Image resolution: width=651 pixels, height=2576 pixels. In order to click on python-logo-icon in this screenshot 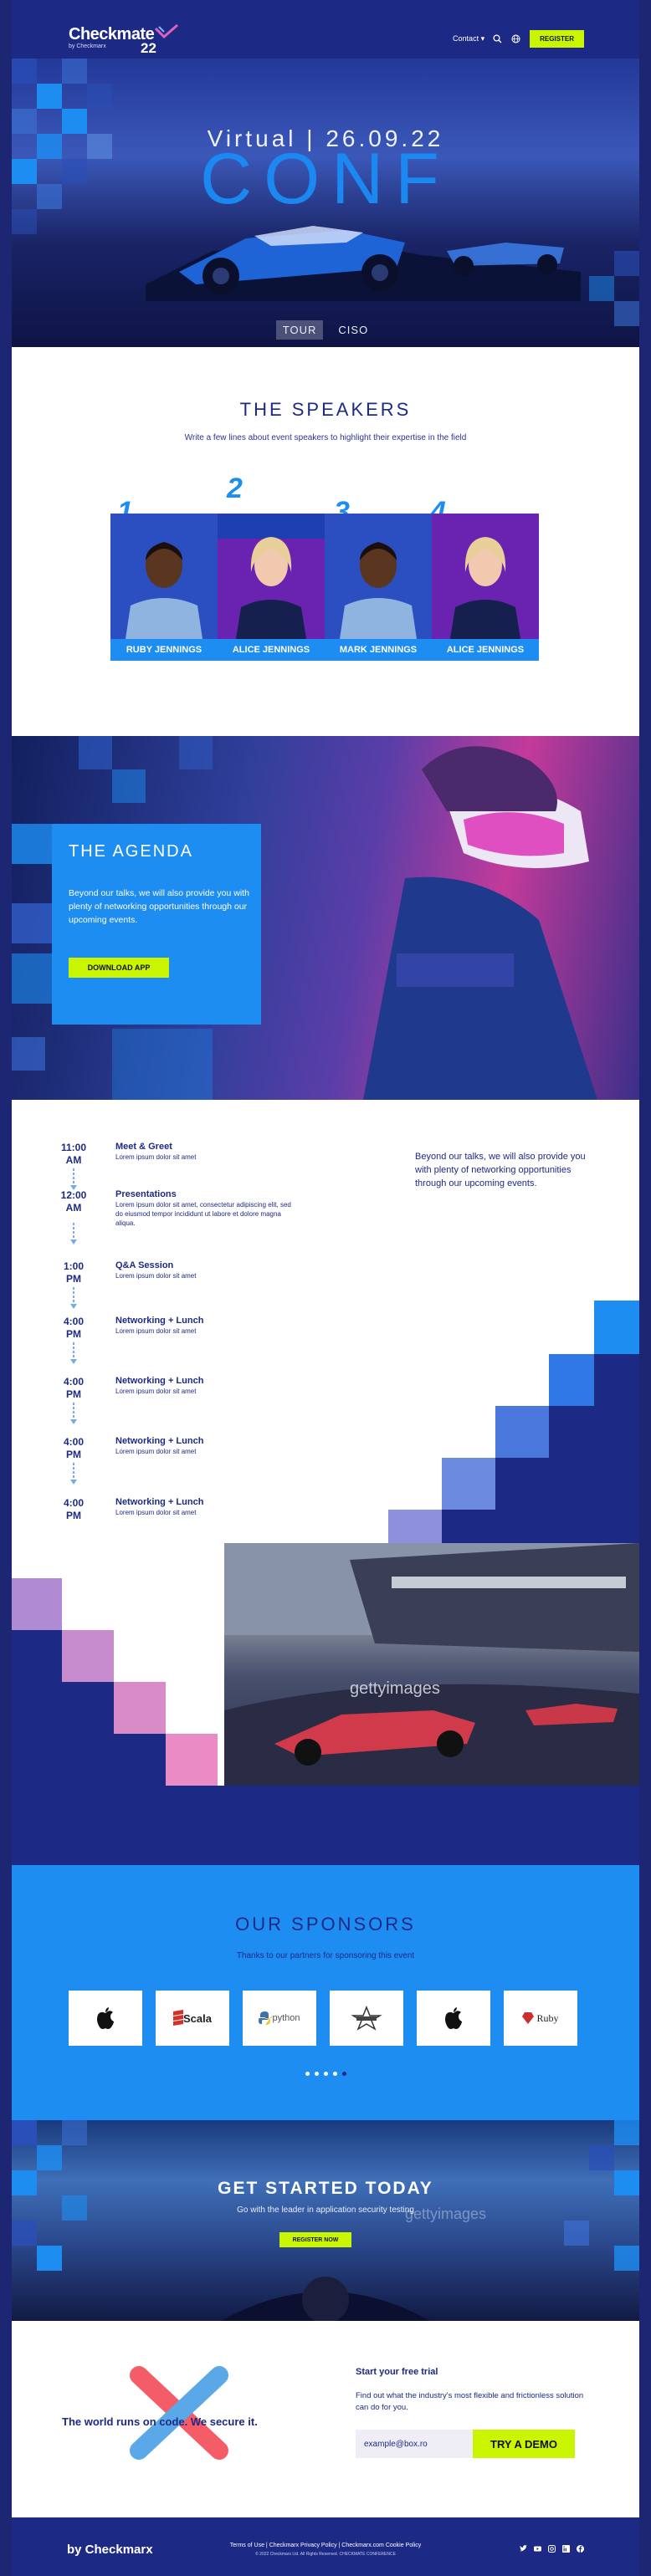, I will do `click(266, 2018)`.